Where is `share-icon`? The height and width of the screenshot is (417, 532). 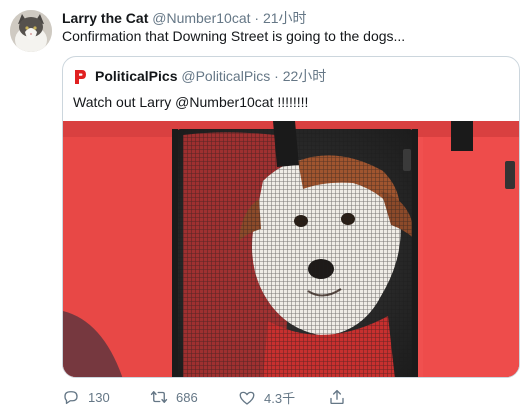 share-icon is located at coordinates (337, 397).